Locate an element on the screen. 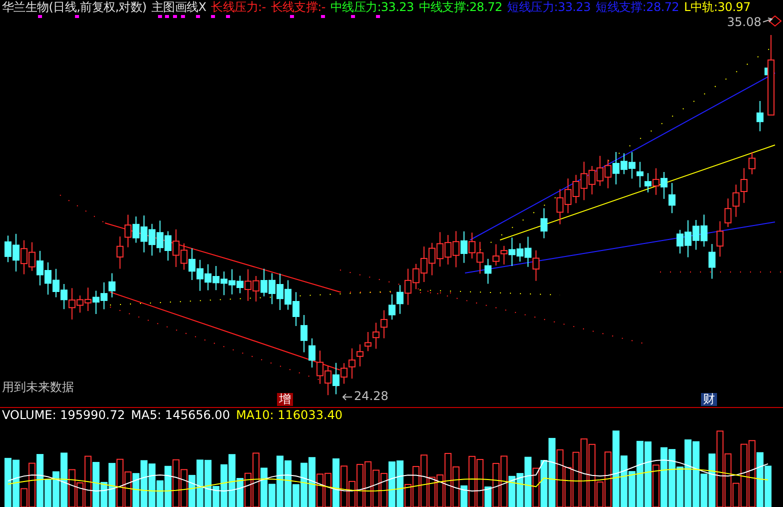 The height and width of the screenshot is (507, 783). indicator-value: 中线支撑:28.72 is located at coordinates (460, 7).